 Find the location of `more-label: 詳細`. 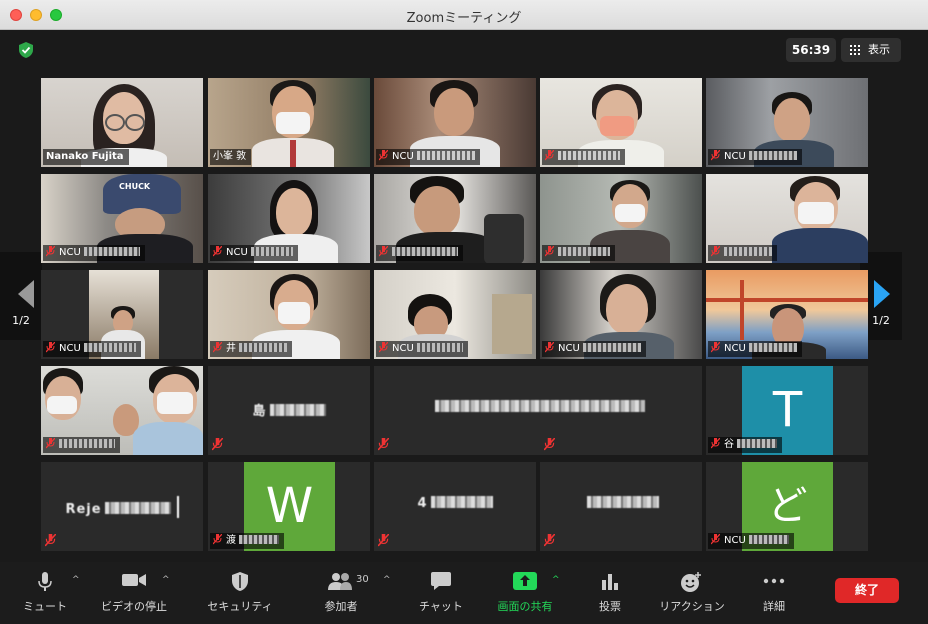

more-label: 詳細 is located at coordinates (774, 606).